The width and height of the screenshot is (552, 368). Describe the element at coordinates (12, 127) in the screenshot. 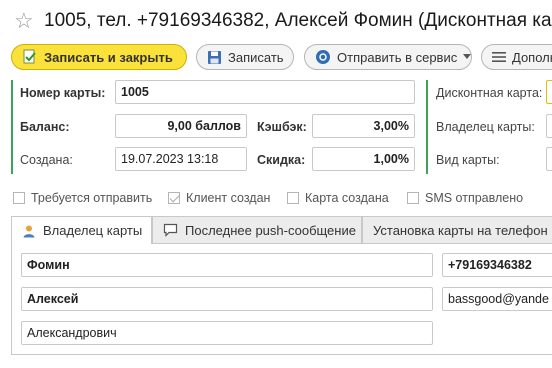

I see `card-section-accent` at that location.